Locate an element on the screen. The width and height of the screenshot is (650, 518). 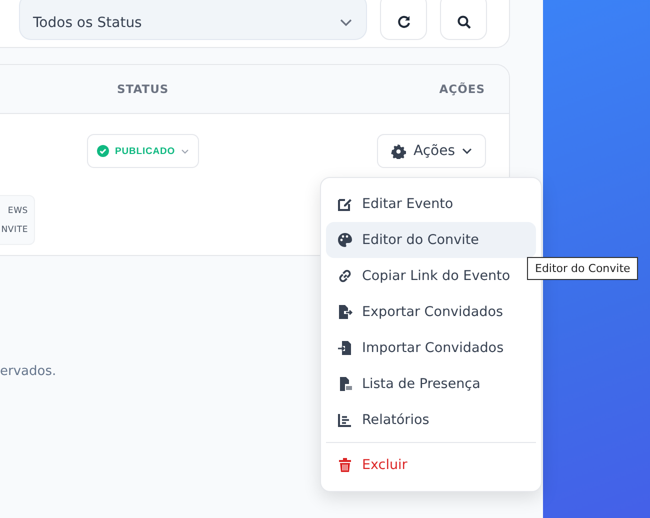
refresh-icon is located at coordinates (403, 21).